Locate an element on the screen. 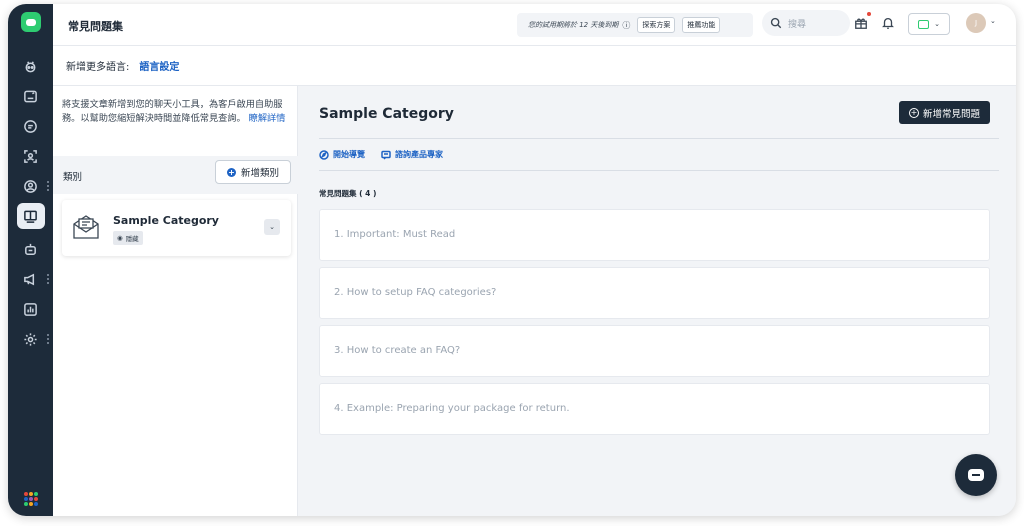  widget-preview-button: ⌄ is located at coordinates (929, 24).